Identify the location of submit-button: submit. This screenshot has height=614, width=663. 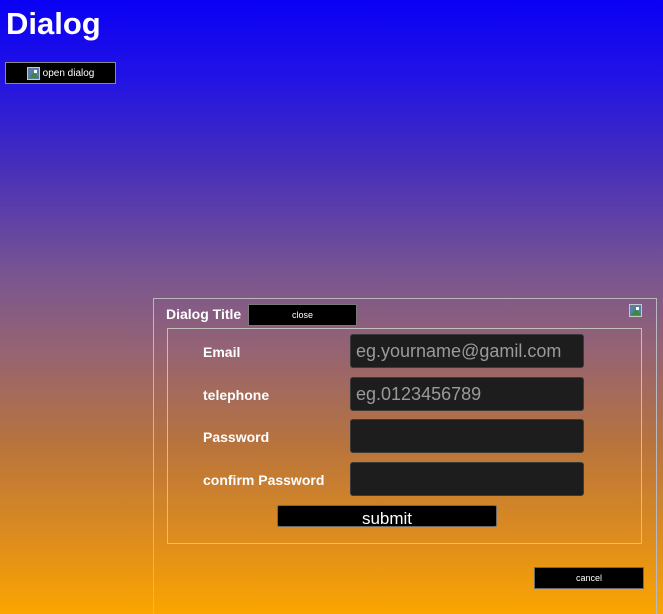
(387, 516).